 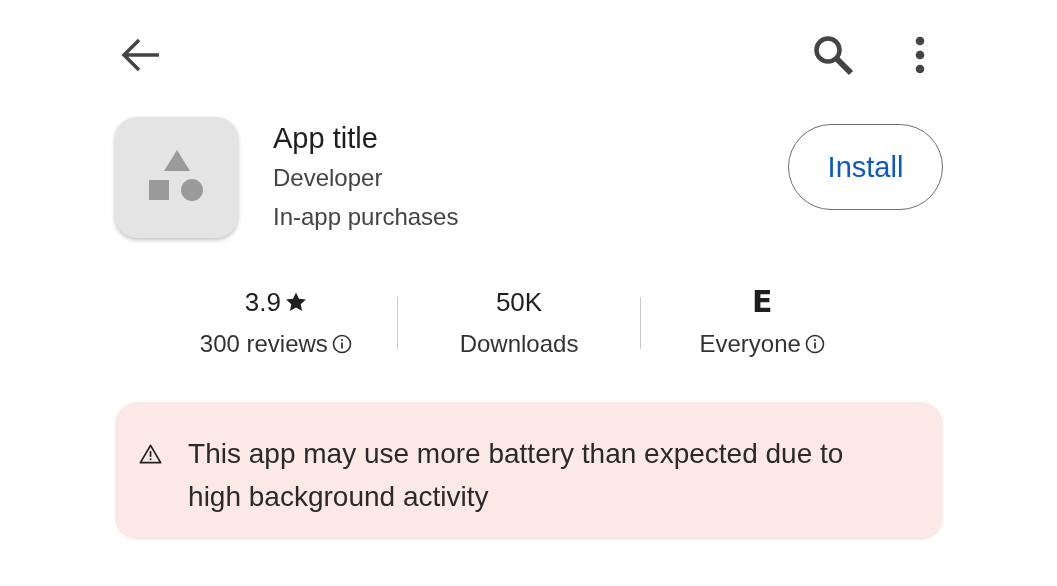 I want to click on search-button, so click(x=833, y=55).